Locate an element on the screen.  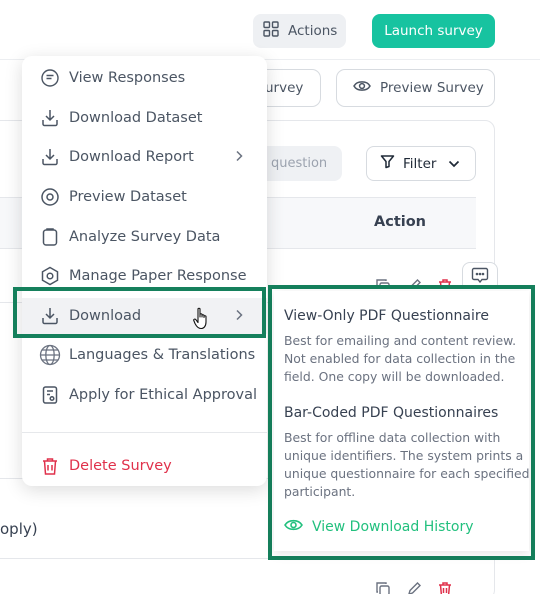
menu-item-analyze-survey-data: Analyze Survey Data is located at coordinates (144, 237).